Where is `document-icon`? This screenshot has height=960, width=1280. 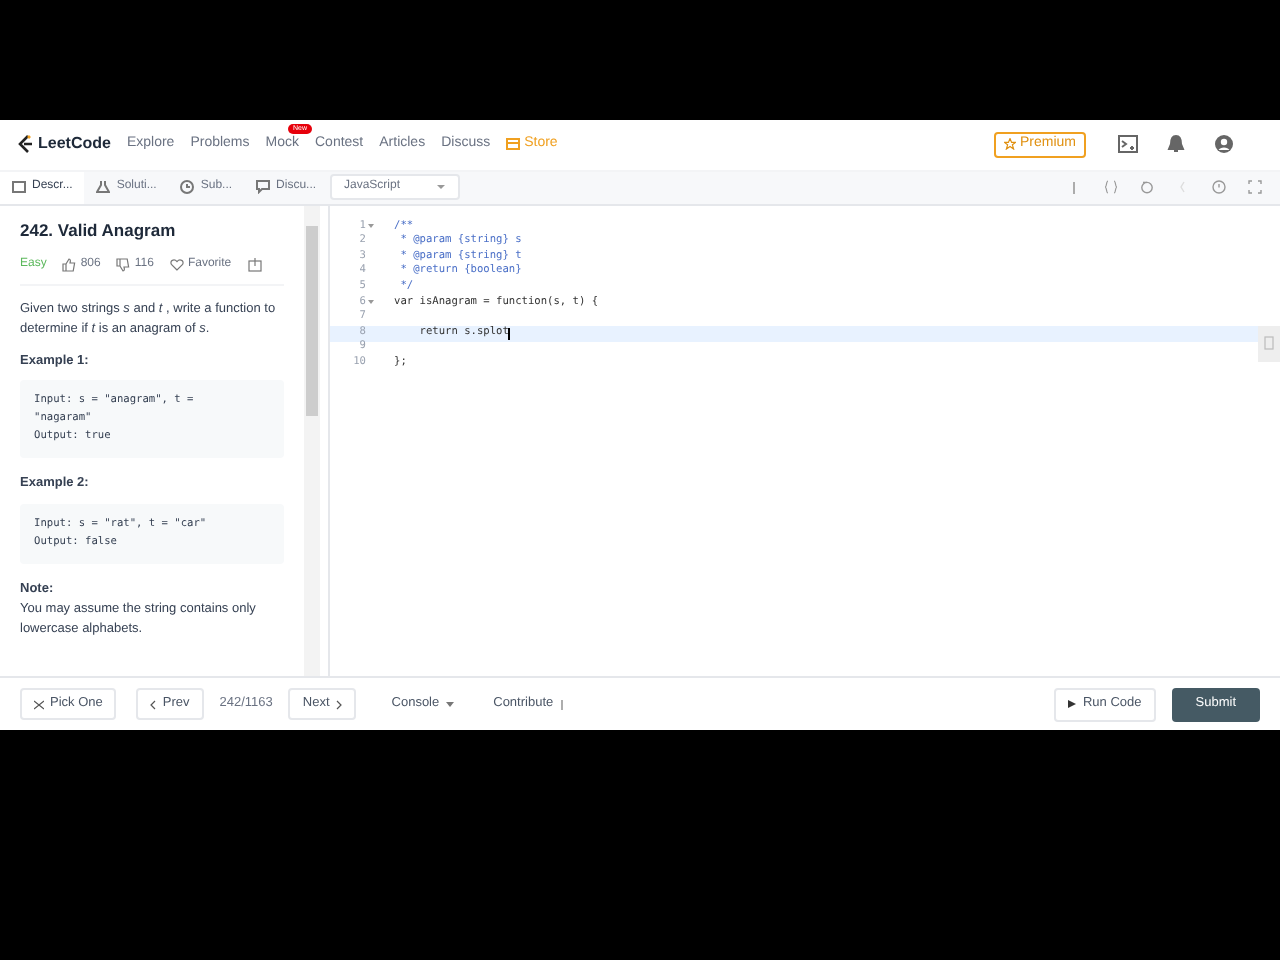 document-icon is located at coordinates (19, 187).